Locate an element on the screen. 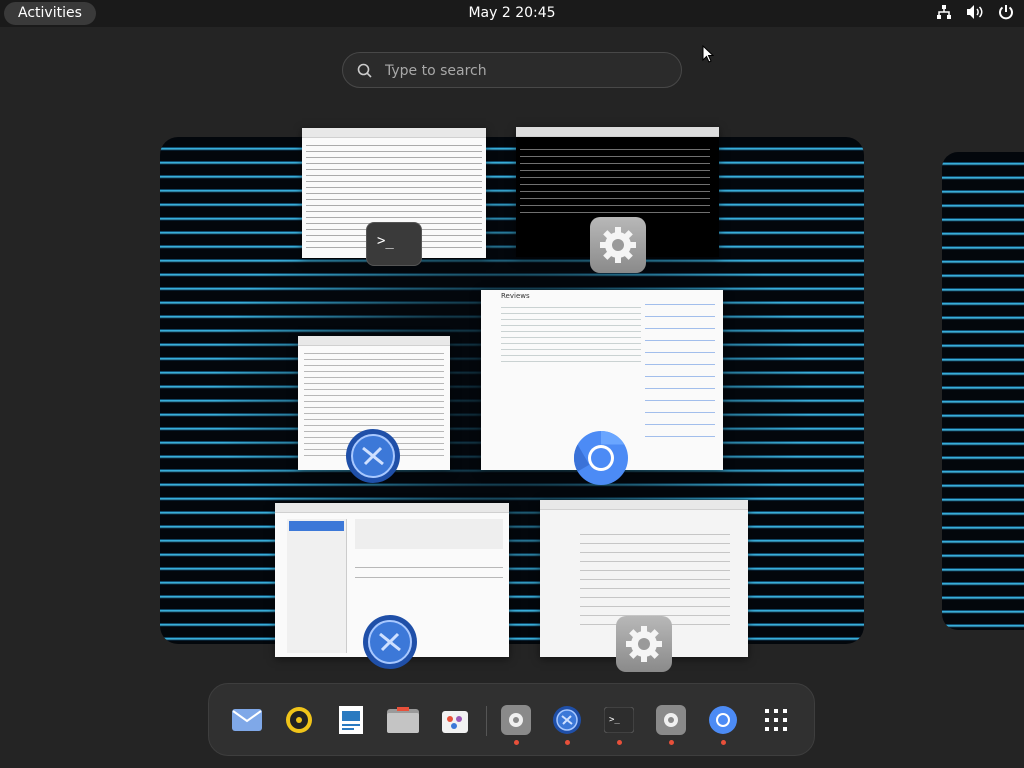 The width and height of the screenshot is (1024, 768). updater-text-lines is located at coordinates (655, 580).